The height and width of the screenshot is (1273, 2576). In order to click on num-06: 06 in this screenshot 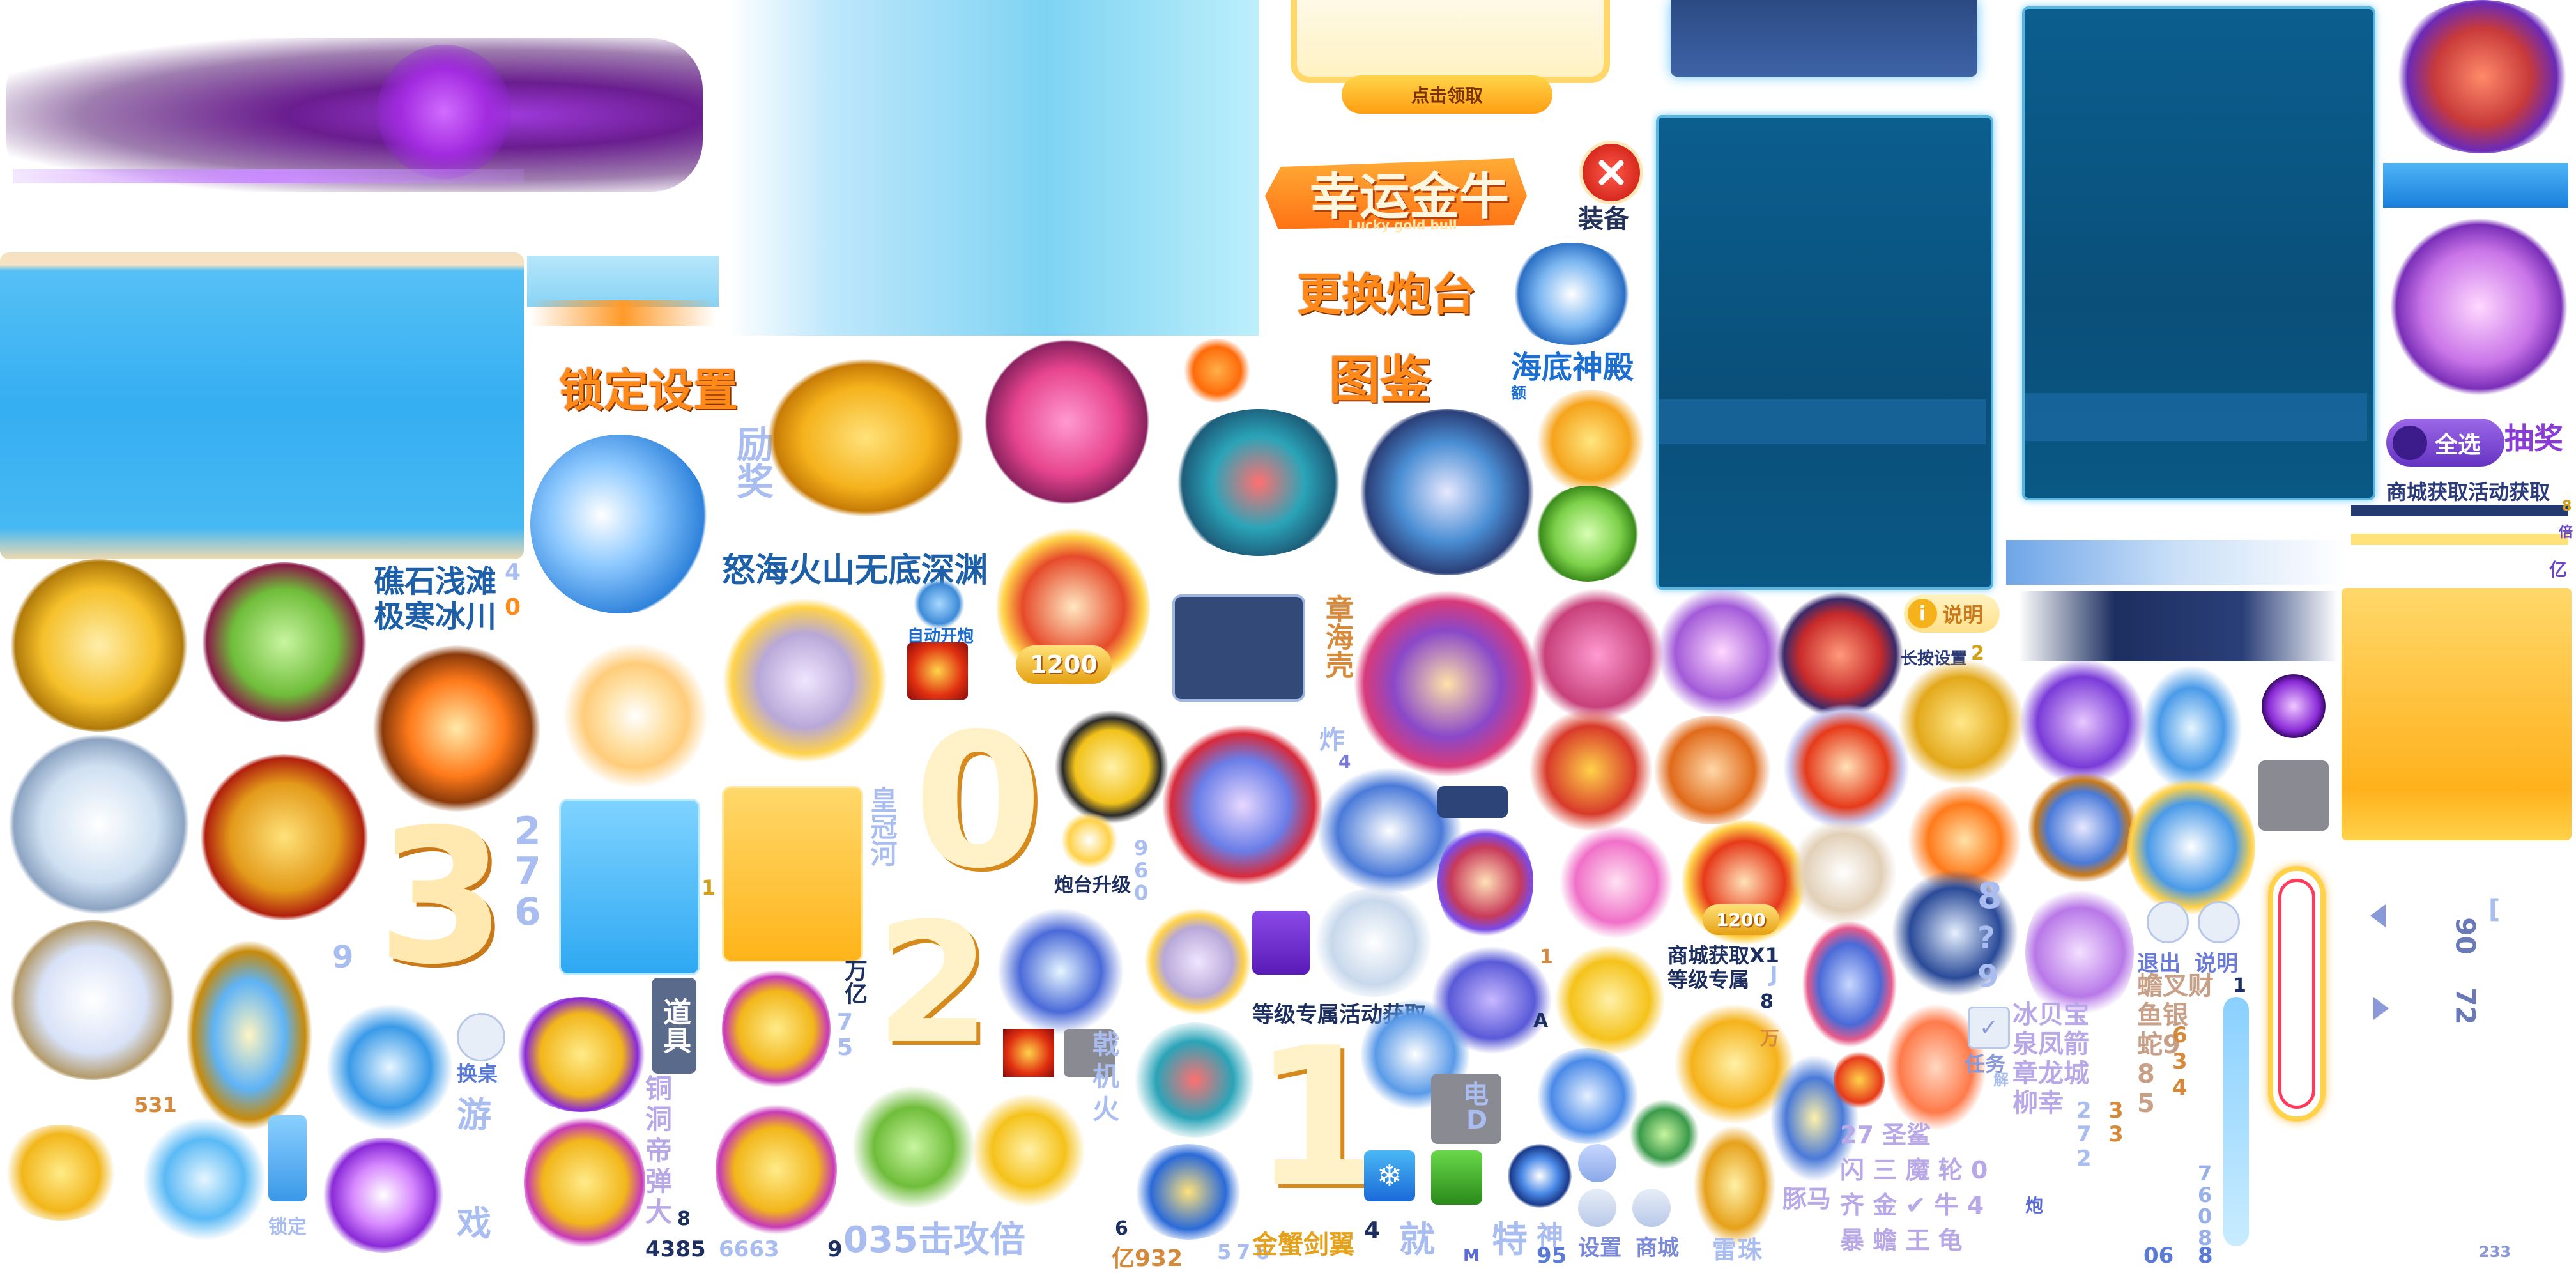, I will do `click(2158, 1256)`.